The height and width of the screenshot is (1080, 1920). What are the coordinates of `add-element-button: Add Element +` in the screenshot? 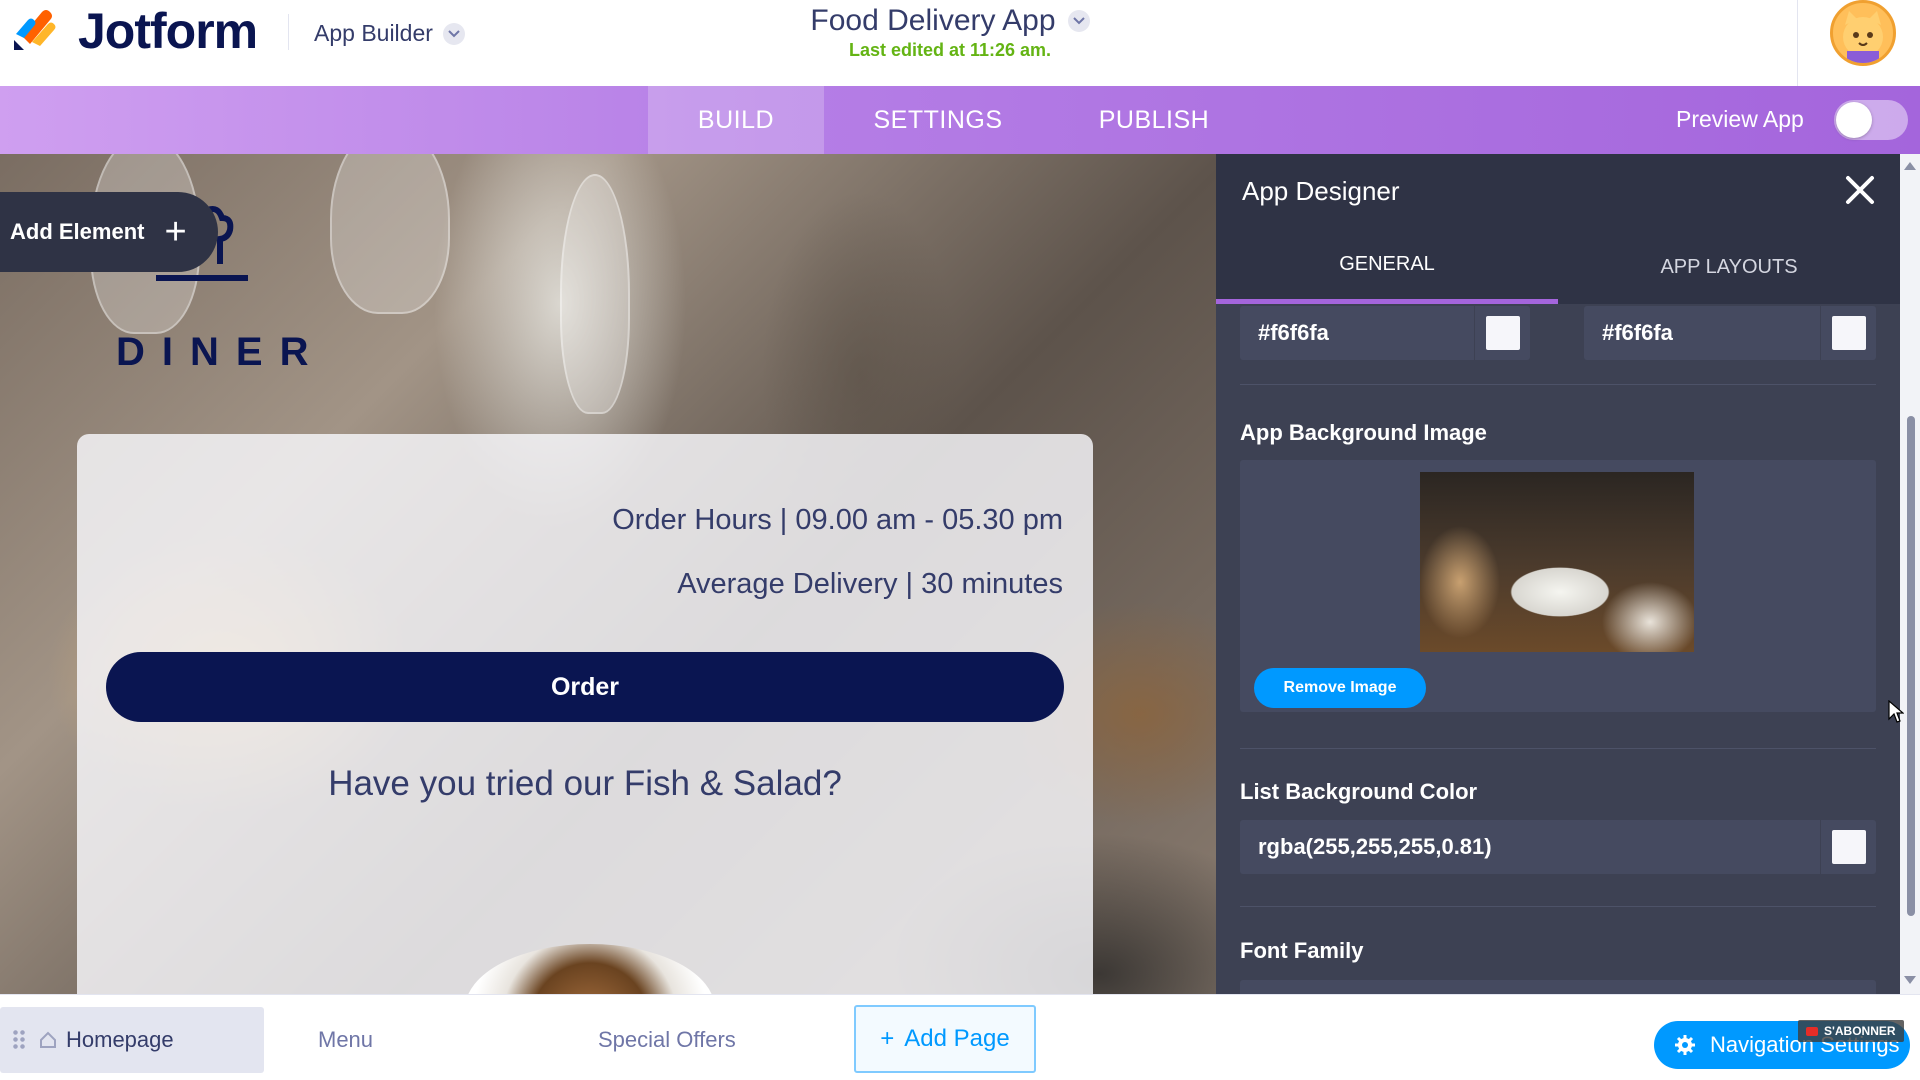 It's located at (109, 232).